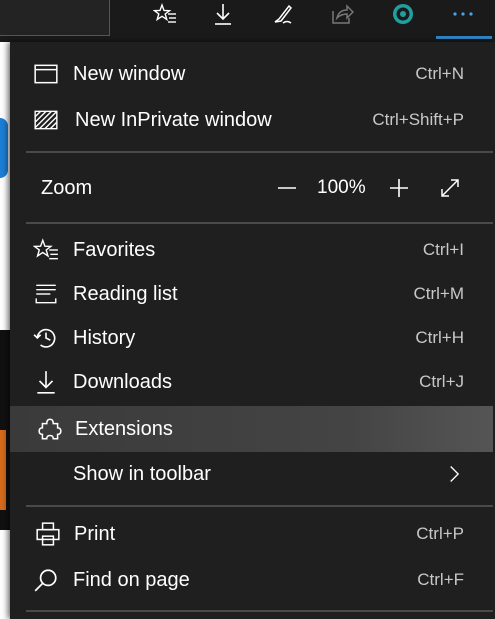 Image resolution: width=495 pixels, height=619 pixels. I want to click on menu-item-reading-list: Reading list Ctrl+M, so click(251, 294).